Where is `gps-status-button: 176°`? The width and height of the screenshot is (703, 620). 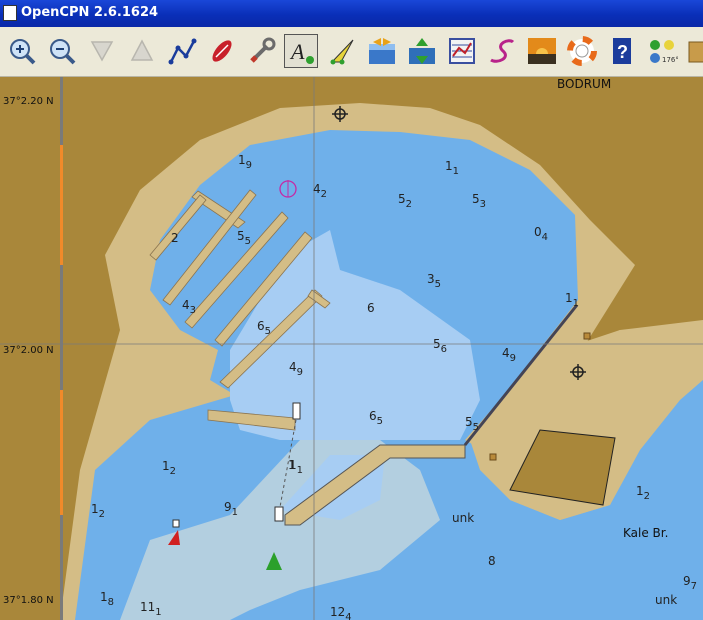 gps-status-button: 176° is located at coordinates (662, 51).